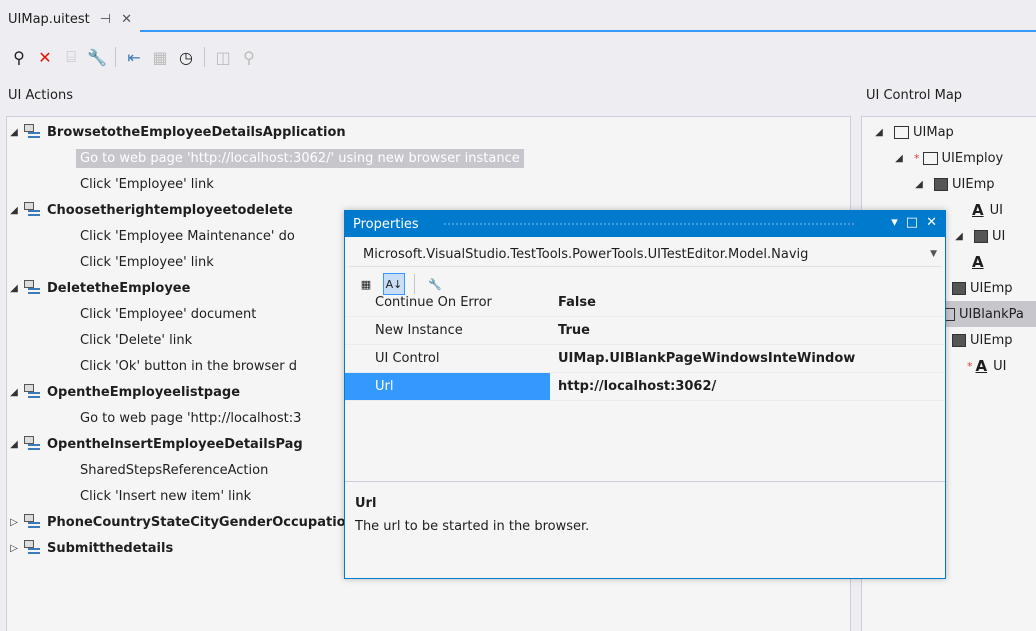 The height and width of the screenshot is (631, 1036). What do you see at coordinates (518, 16) in the screenshot?
I see `document-tab-bar: UIMap.uitest ⊣ ✕` at bounding box center [518, 16].